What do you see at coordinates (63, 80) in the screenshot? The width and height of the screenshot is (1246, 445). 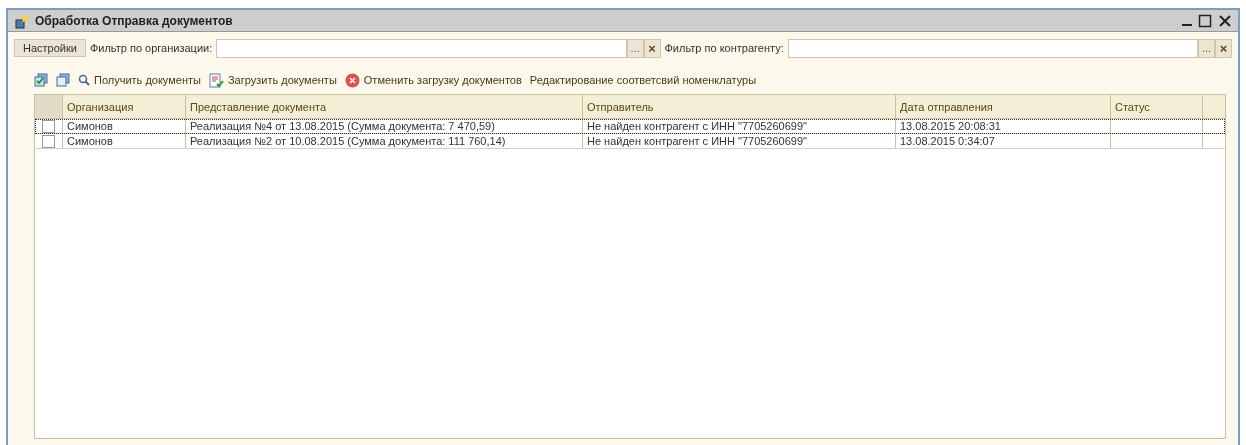 I see `uncheck-all-button` at bounding box center [63, 80].